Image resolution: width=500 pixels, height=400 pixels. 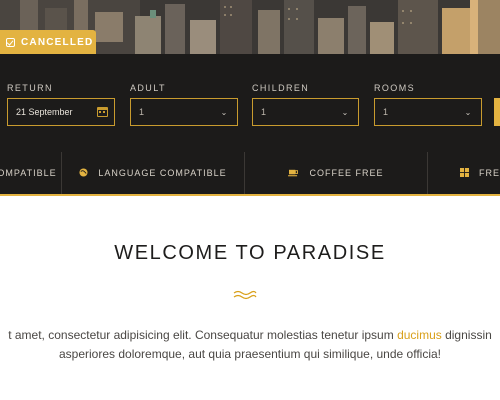 I want to click on amenity-item: FREE, so click(x=464, y=173).